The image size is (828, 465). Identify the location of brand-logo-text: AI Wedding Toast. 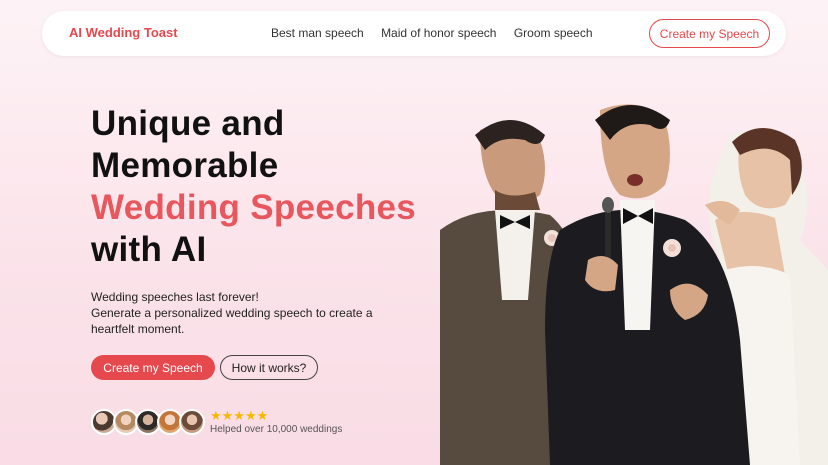
(123, 32).